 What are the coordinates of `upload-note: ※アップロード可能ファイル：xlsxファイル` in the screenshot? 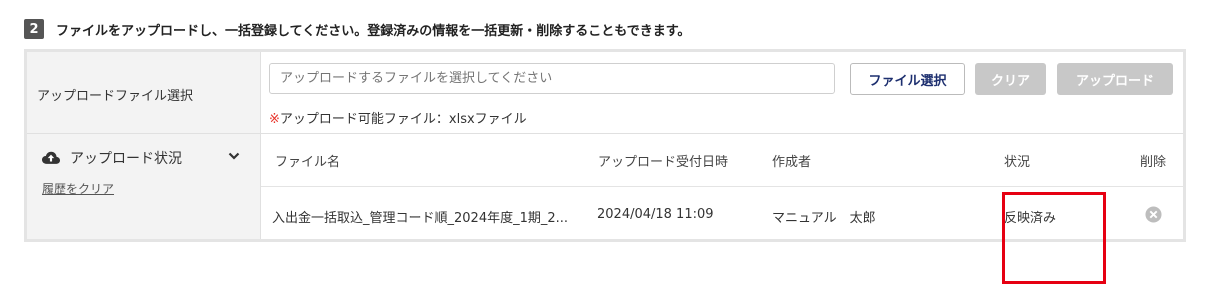 It's located at (398, 117).